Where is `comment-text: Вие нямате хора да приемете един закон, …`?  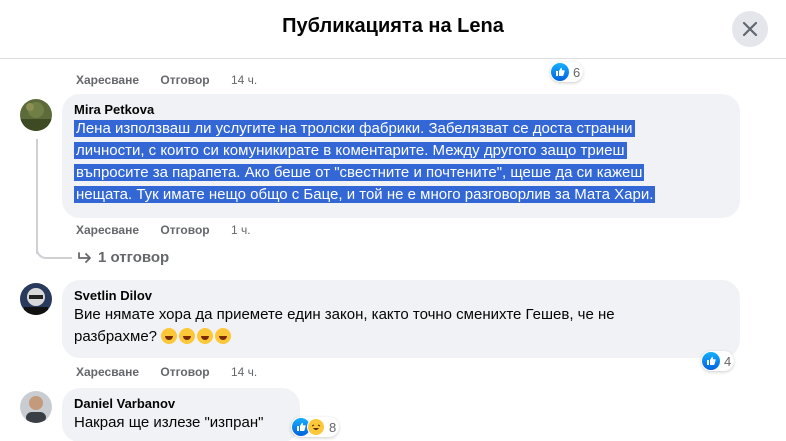 comment-text: Вие нямате хора да приемете един закон, … is located at coordinates (401, 326).